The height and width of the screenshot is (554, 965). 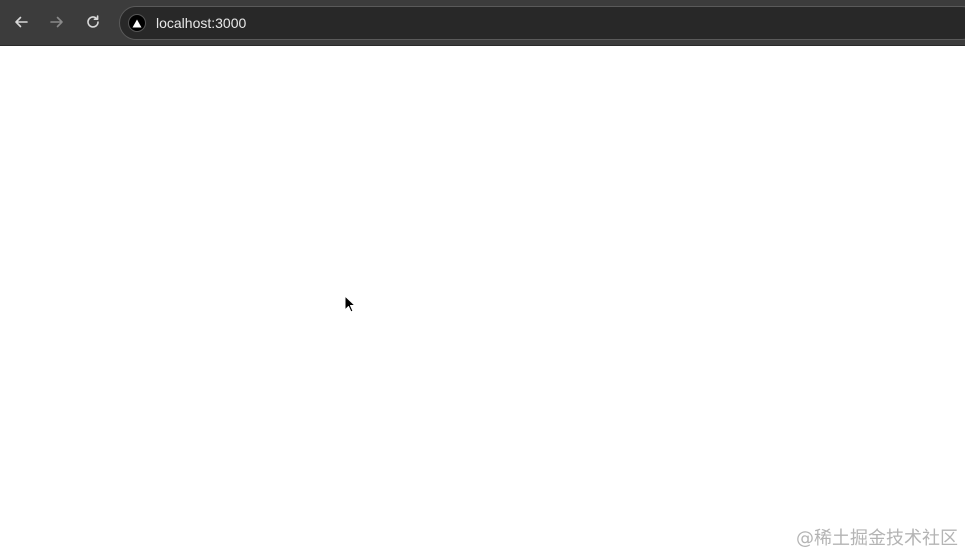 What do you see at coordinates (201, 23) in the screenshot?
I see `url-text: localhost:3000` at bounding box center [201, 23].